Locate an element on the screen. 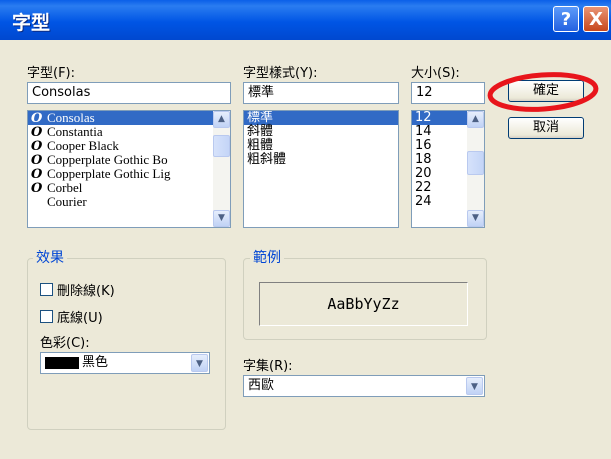 The image size is (611, 459). script-label: 字集(R): is located at coordinates (268, 366).